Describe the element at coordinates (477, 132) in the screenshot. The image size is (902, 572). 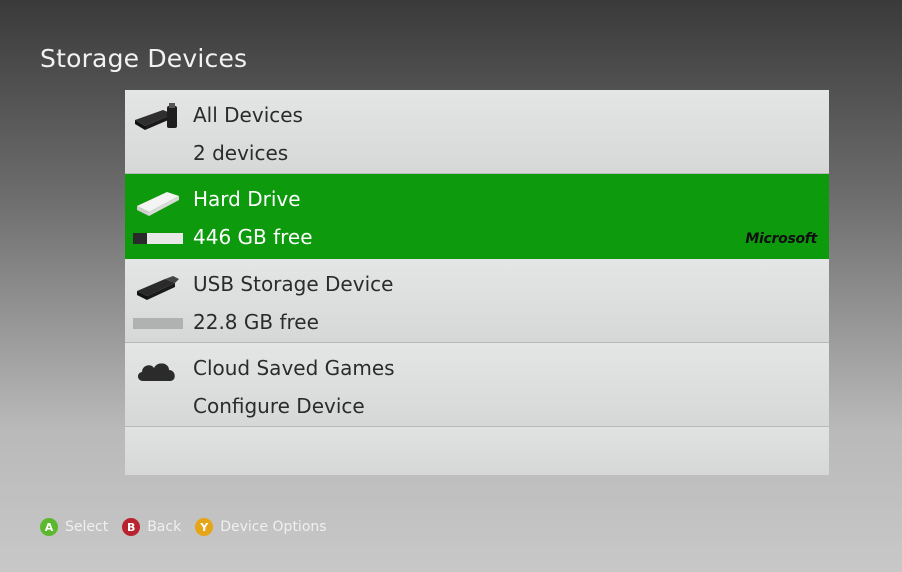
I see `device-row-all-devices: All Devices 2 devices` at that location.